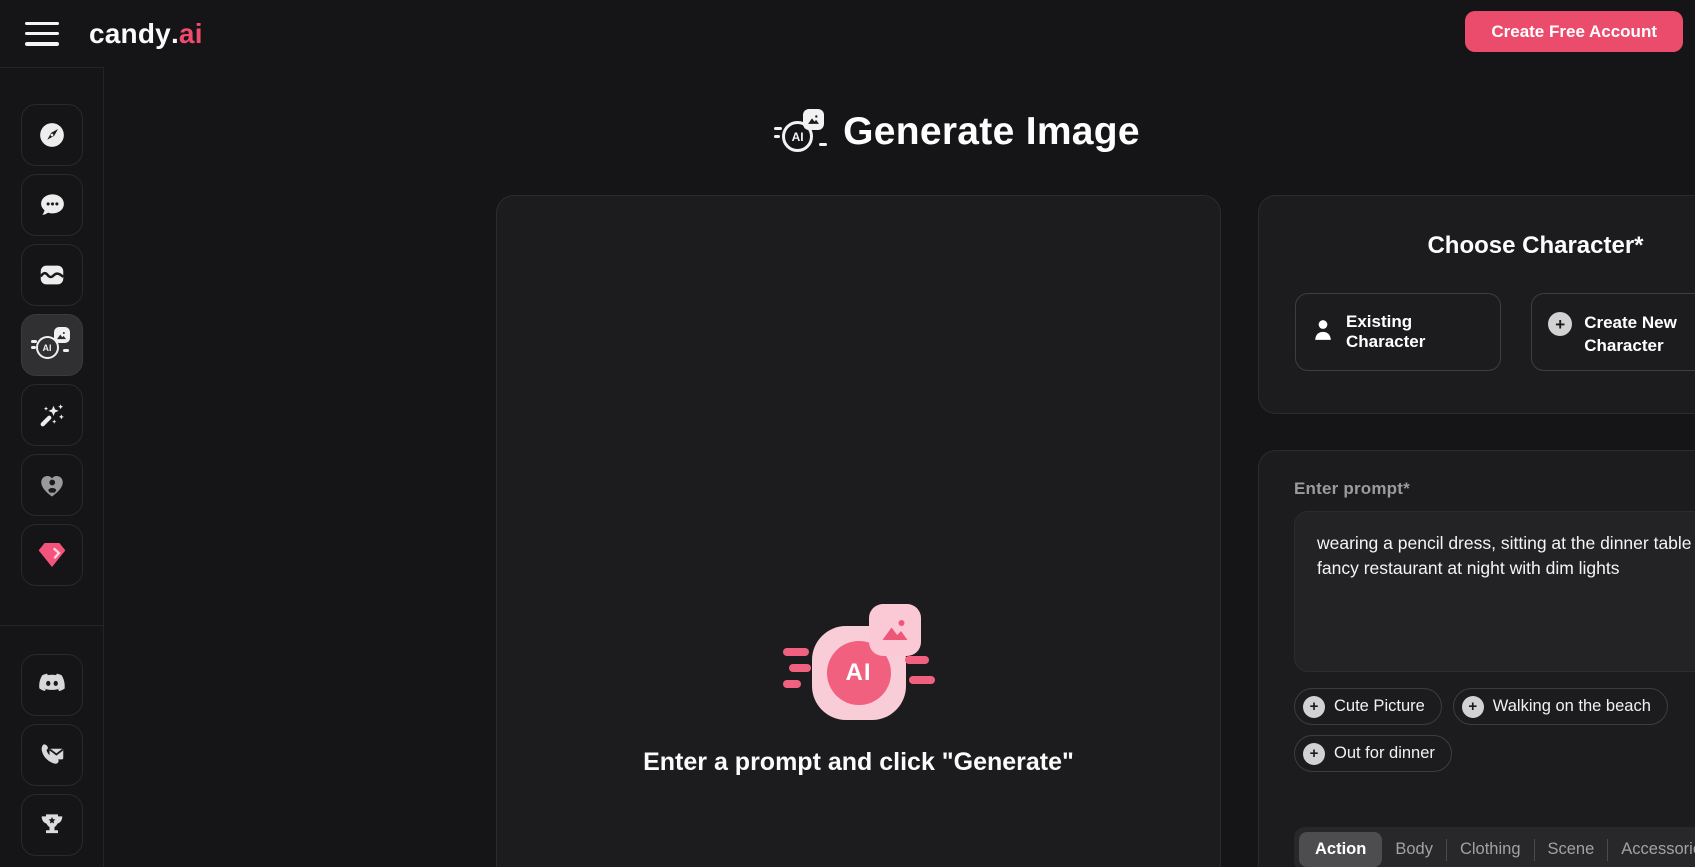  I want to click on sidebar: AI, so click(52, 467).